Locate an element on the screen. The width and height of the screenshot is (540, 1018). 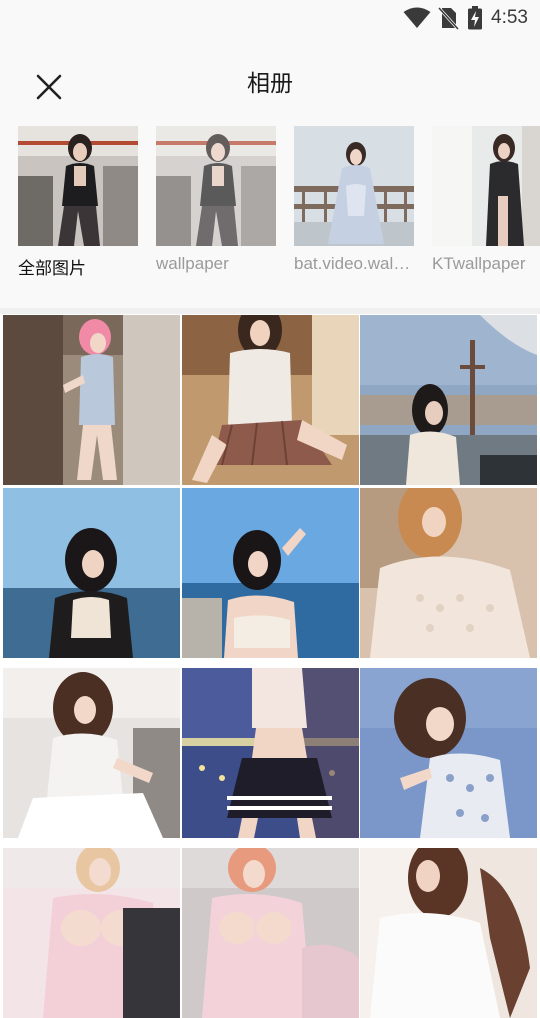
no-sim-icon is located at coordinates (448, 18).